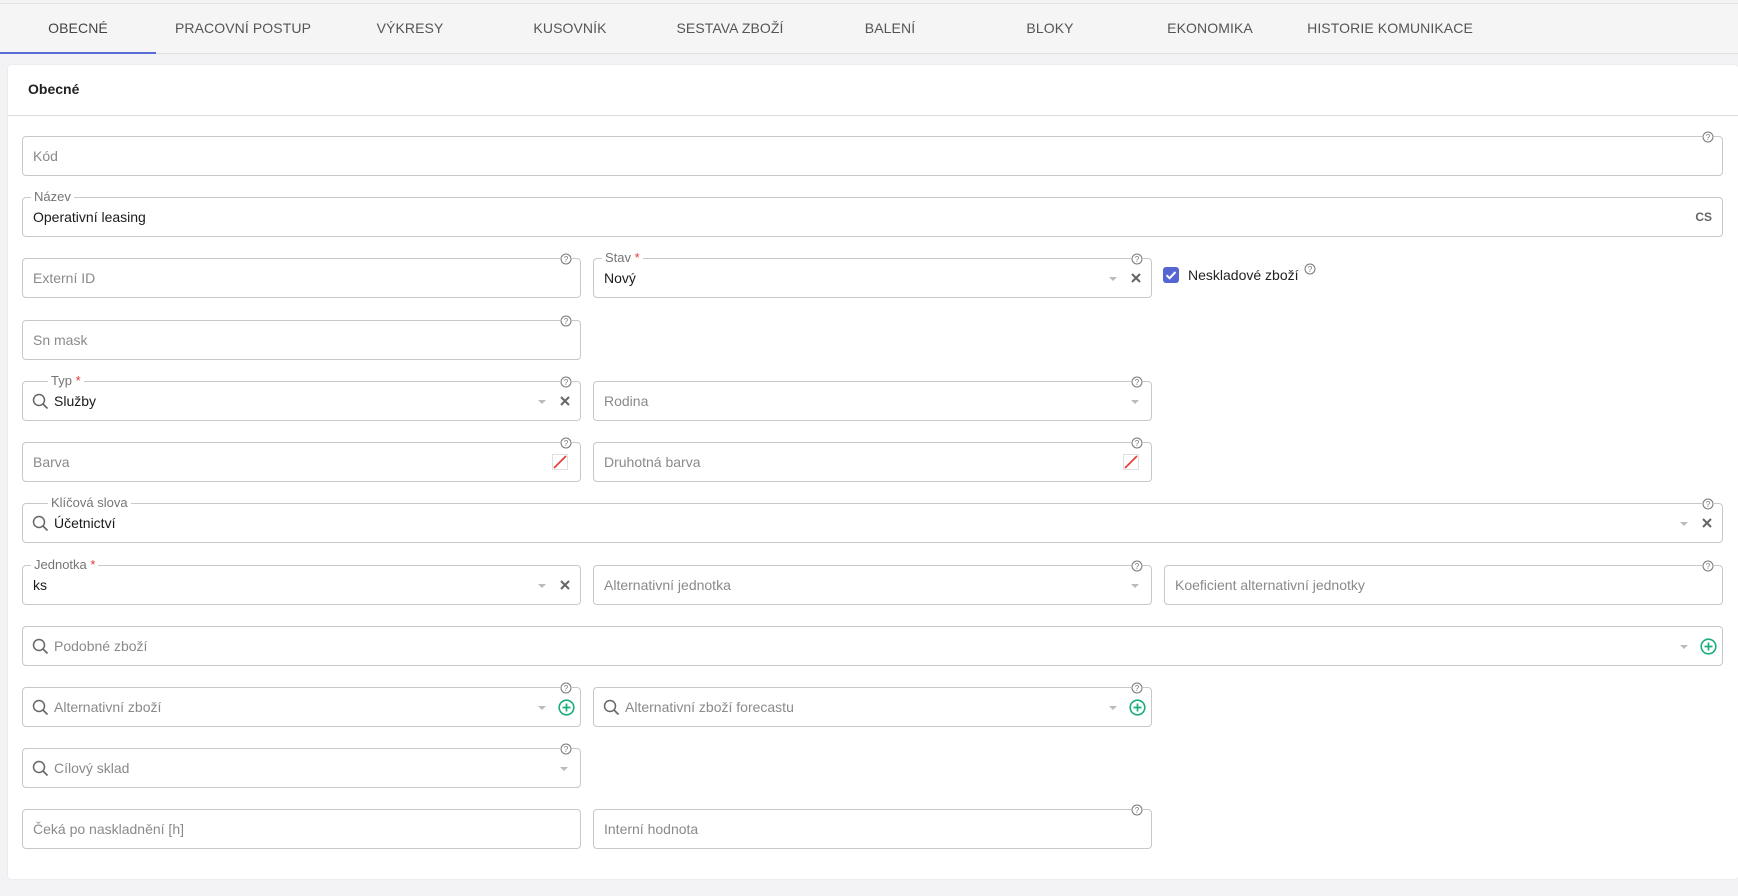  I want to click on podobne-zbozi-placeholder: Podobné zboží, so click(101, 646).